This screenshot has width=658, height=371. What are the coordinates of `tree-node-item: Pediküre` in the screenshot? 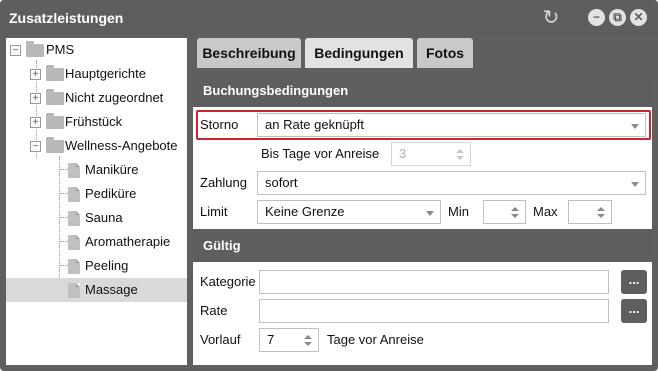 It's located at (96, 194).